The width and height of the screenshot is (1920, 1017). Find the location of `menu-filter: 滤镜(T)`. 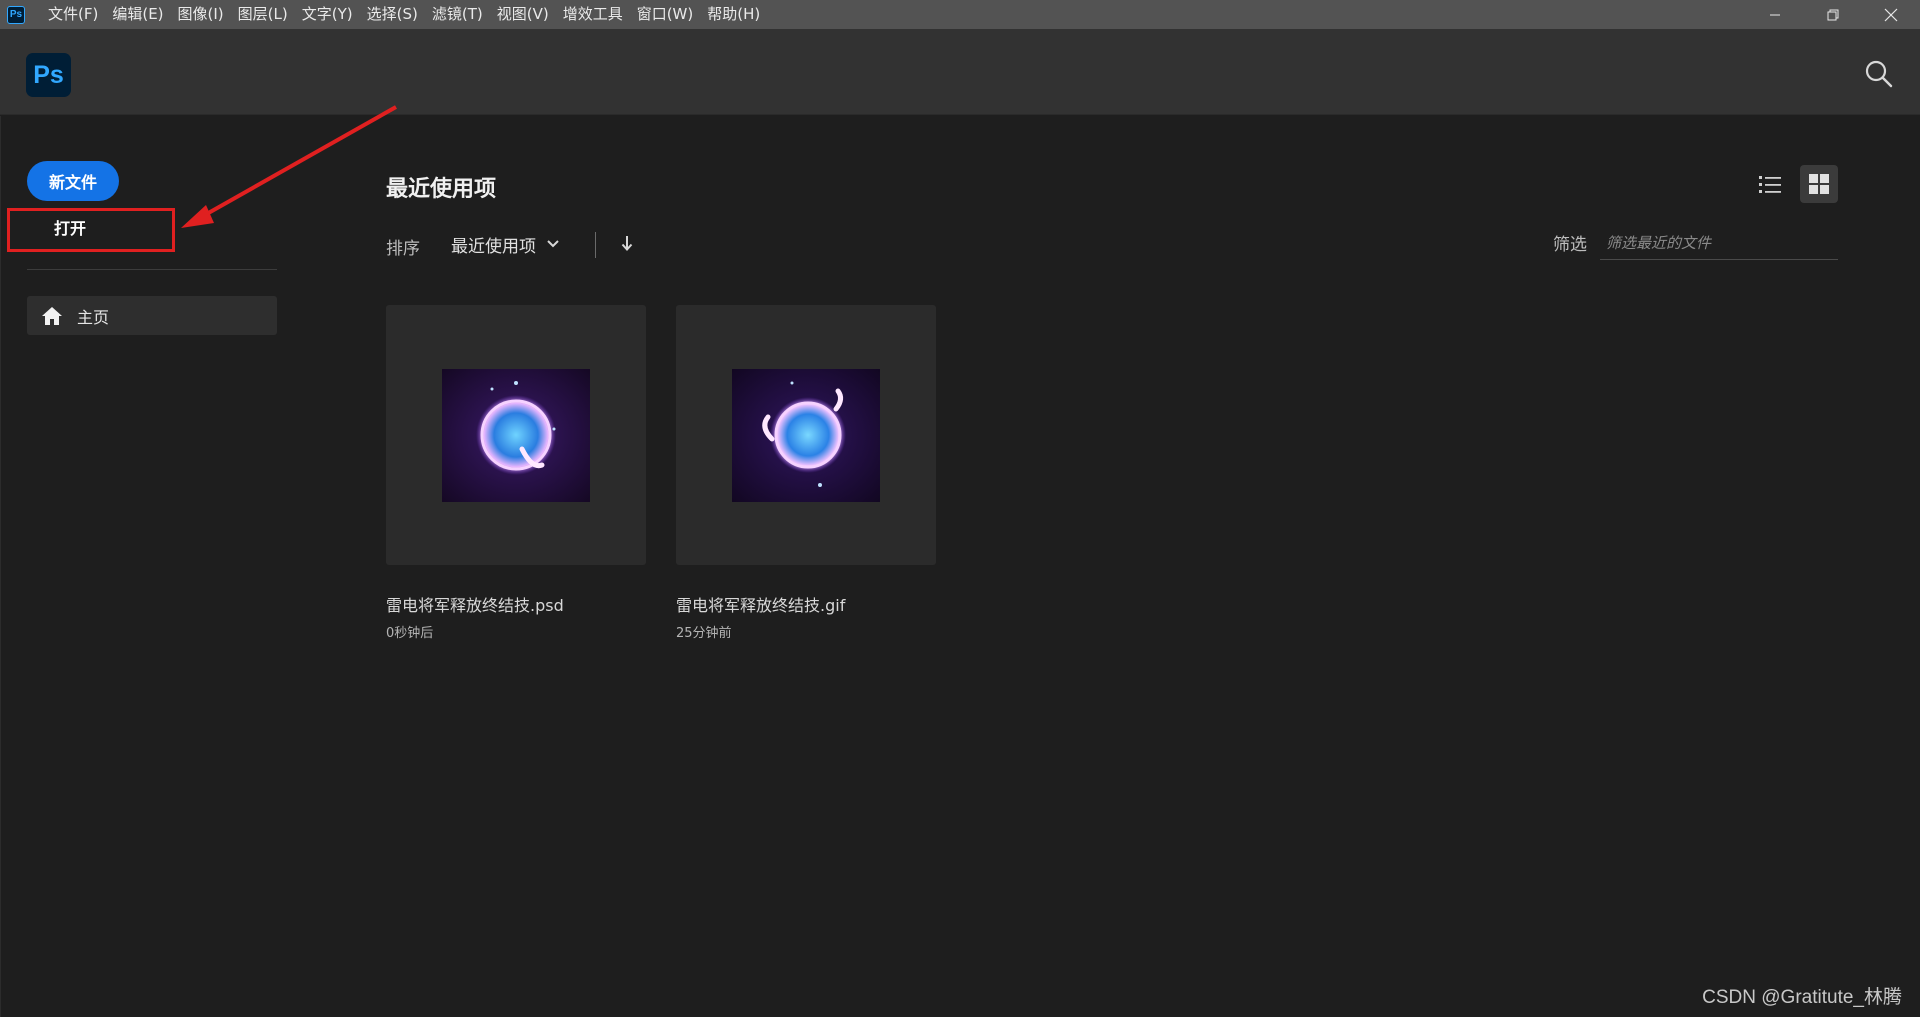

menu-filter: 滤镜(T) is located at coordinates (457, 14).